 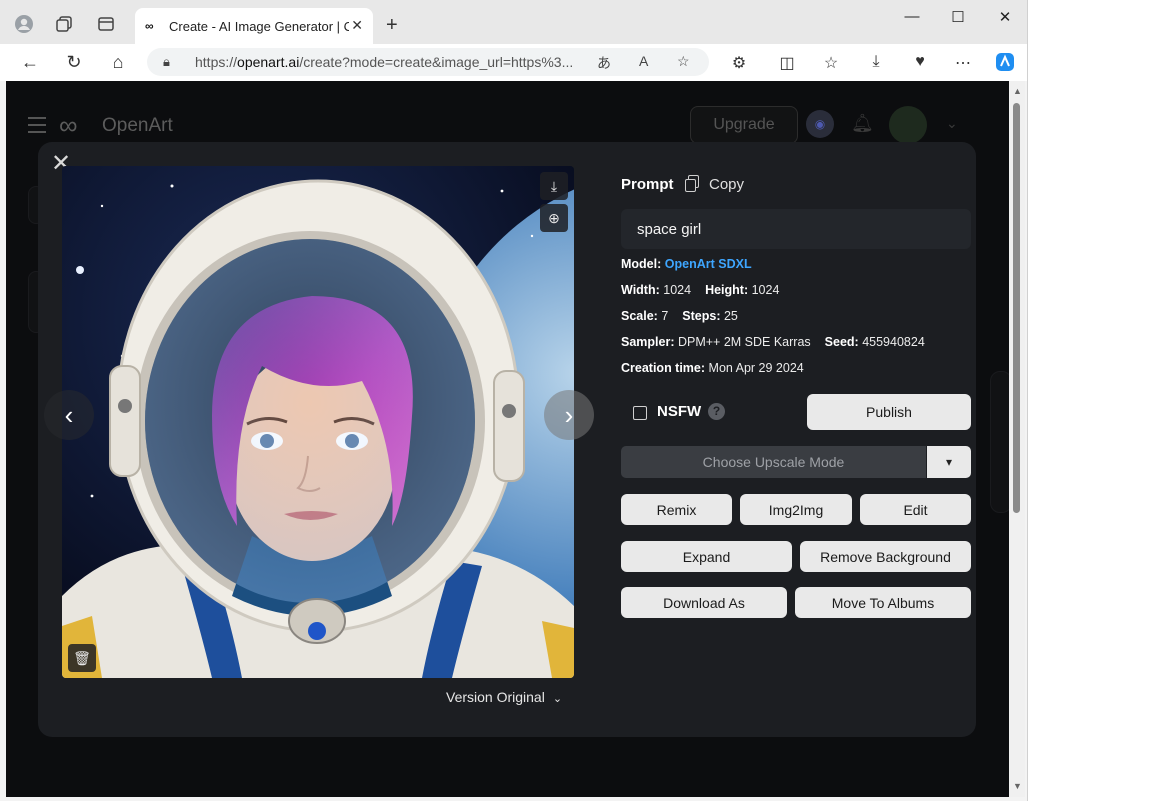 What do you see at coordinates (726, 184) in the screenshot?
I see `copy-button: Copy` at bounding box center [726, 184].